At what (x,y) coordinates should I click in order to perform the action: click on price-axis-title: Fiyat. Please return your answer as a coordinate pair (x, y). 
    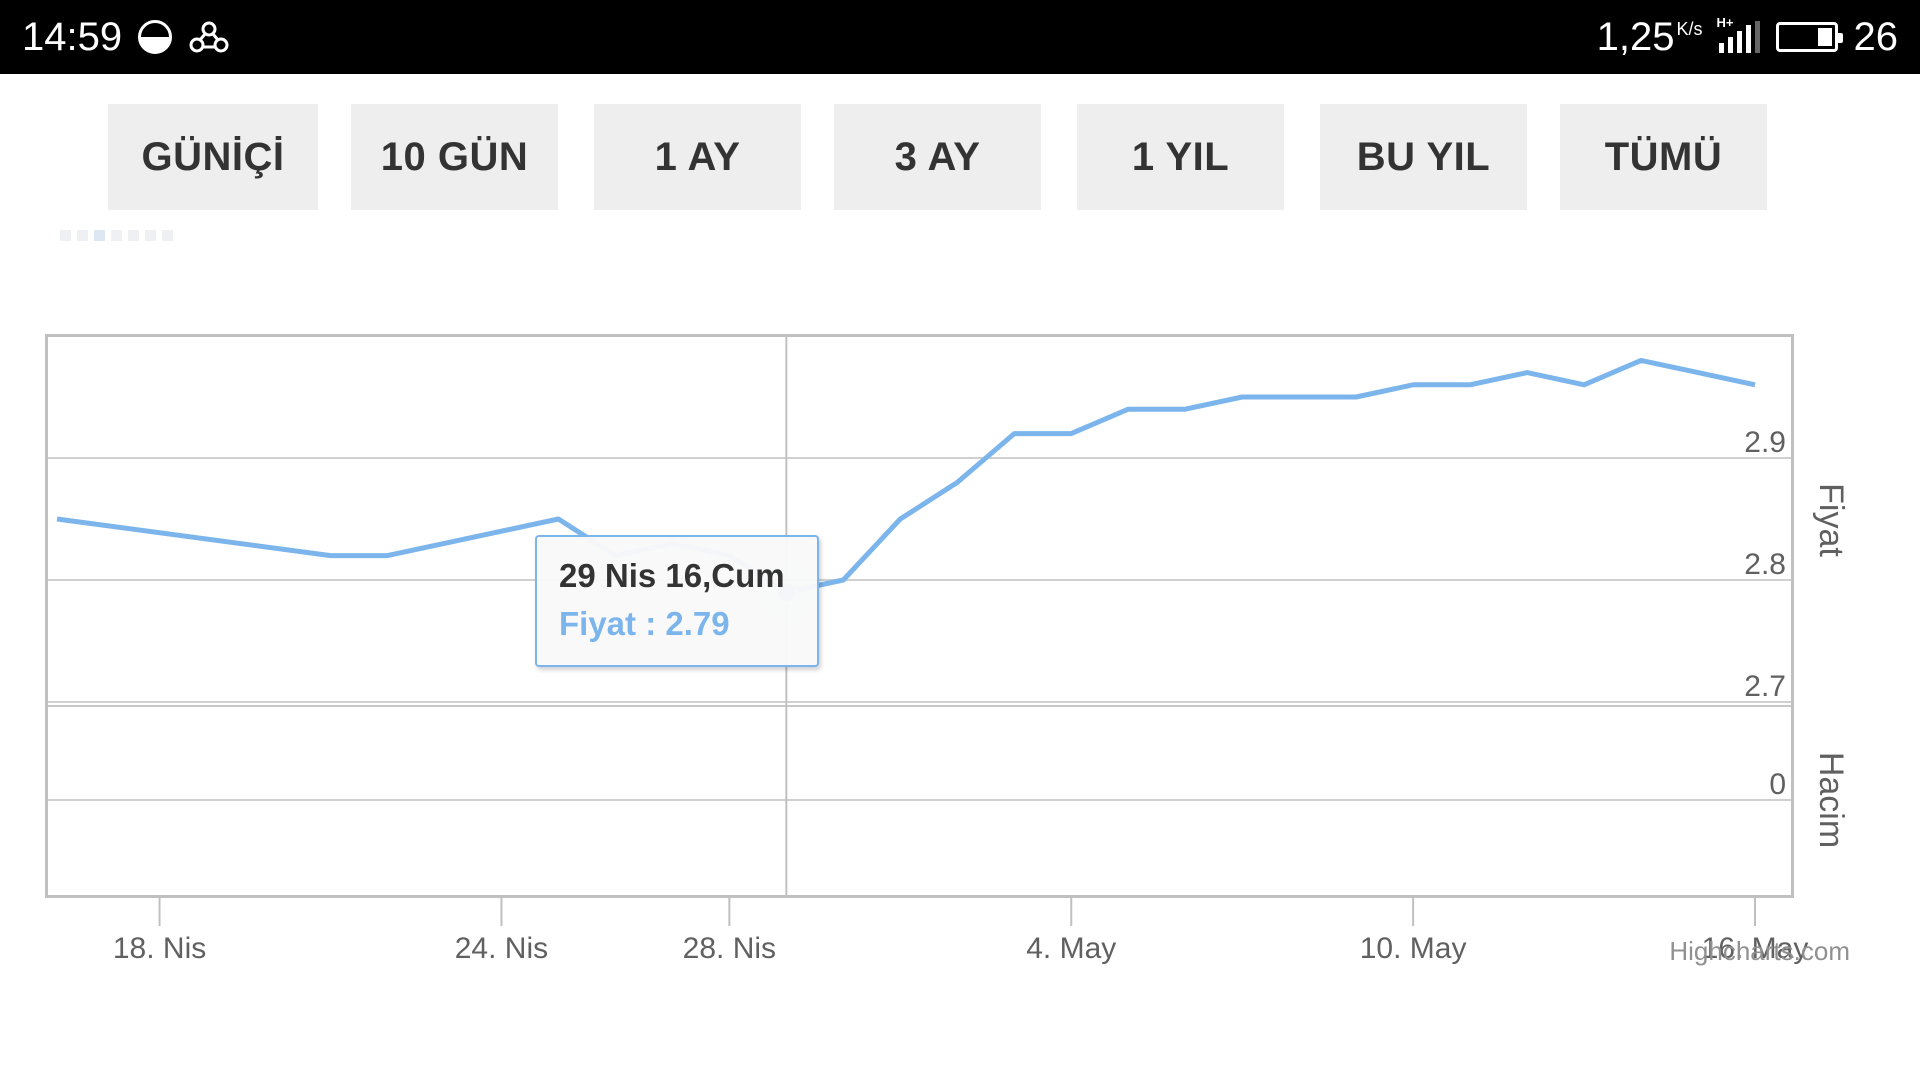
    Looking at the image, I should click on (1831, 520).